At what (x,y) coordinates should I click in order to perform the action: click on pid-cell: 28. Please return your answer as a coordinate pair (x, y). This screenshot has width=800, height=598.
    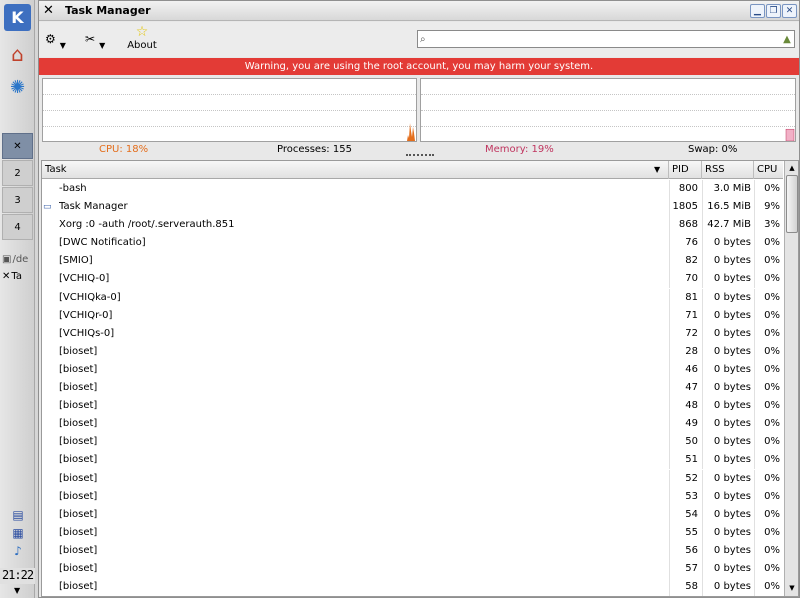
    Looking at the image, I should click on (683, 351).